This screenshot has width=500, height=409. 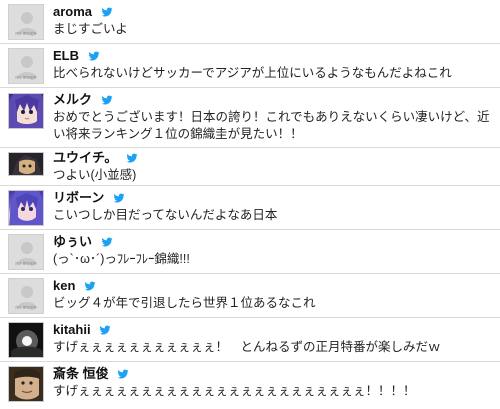 I want to click on username-text: aroma, so click(x=72, y=11).